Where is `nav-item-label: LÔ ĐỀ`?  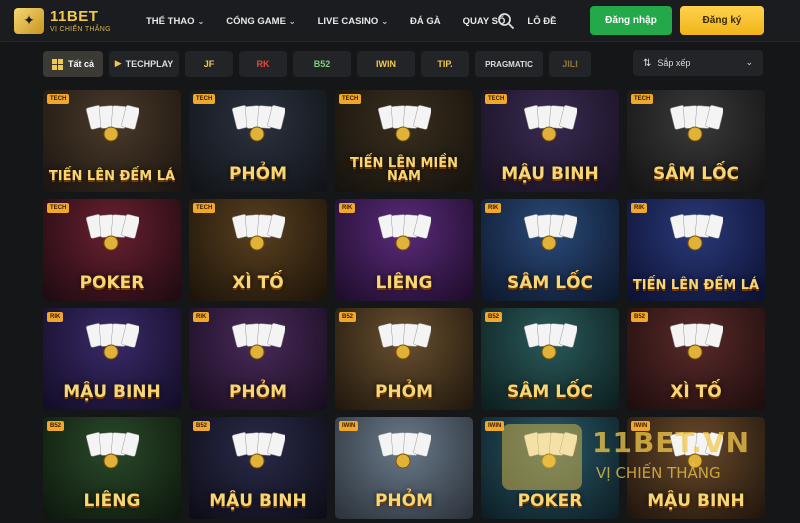
nav-item-label: LÔ ĐỀ is located at coordinates (542, 21).